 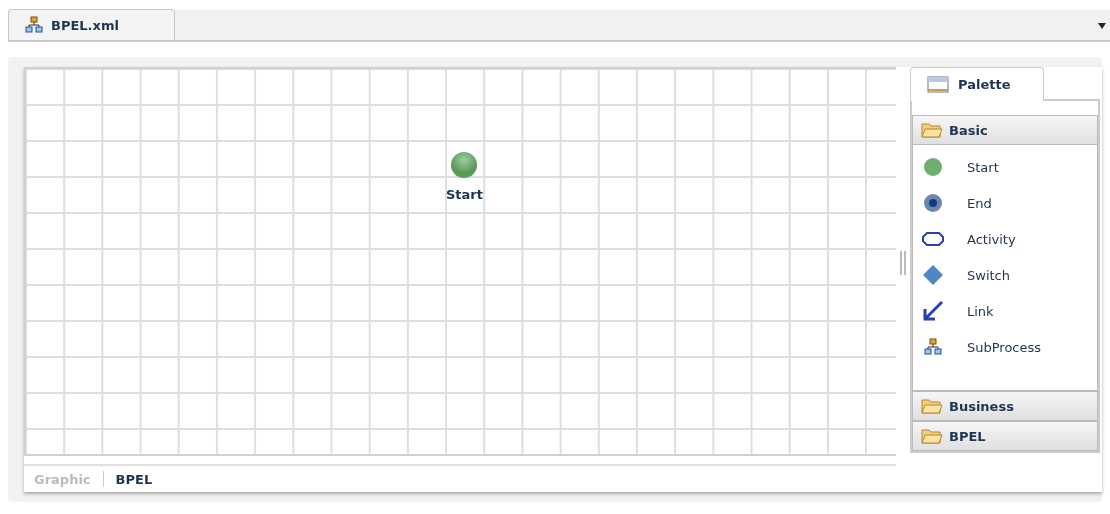 I want to click on window-icon, so click(x=938, y=84).